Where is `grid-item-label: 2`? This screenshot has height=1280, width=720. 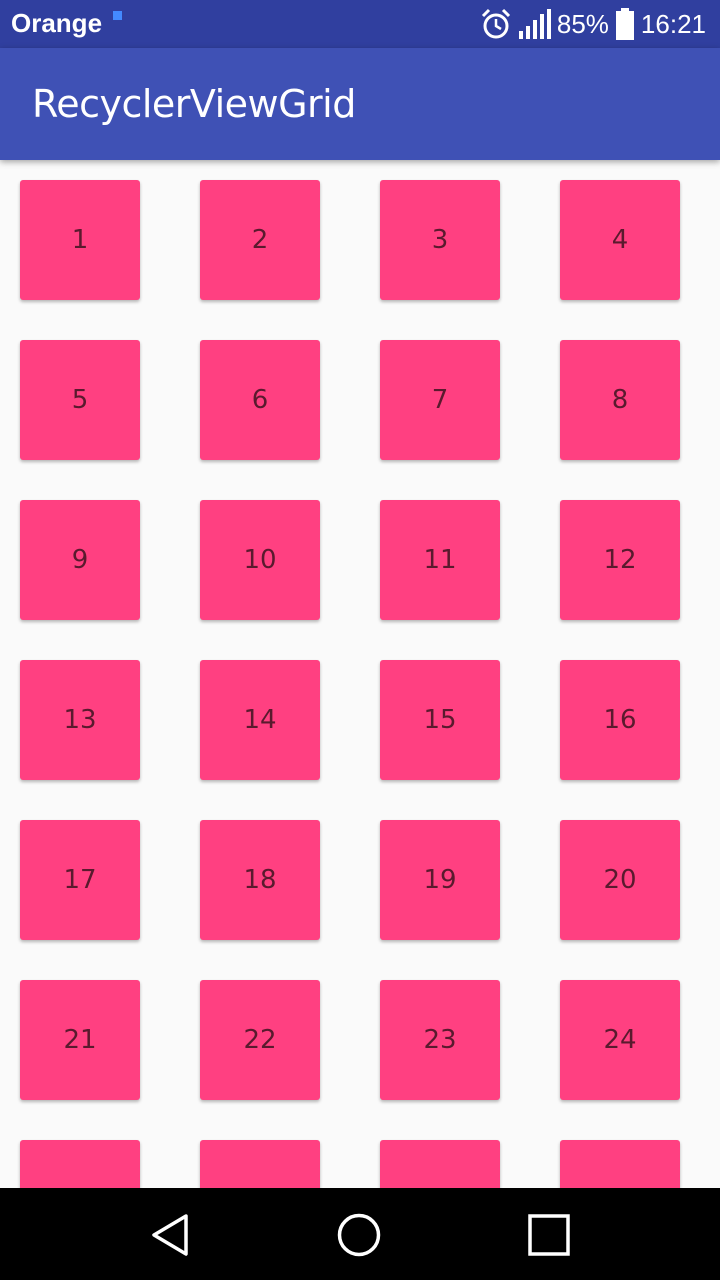 grid-item-label: 2 is located at coordinates (260, 240).